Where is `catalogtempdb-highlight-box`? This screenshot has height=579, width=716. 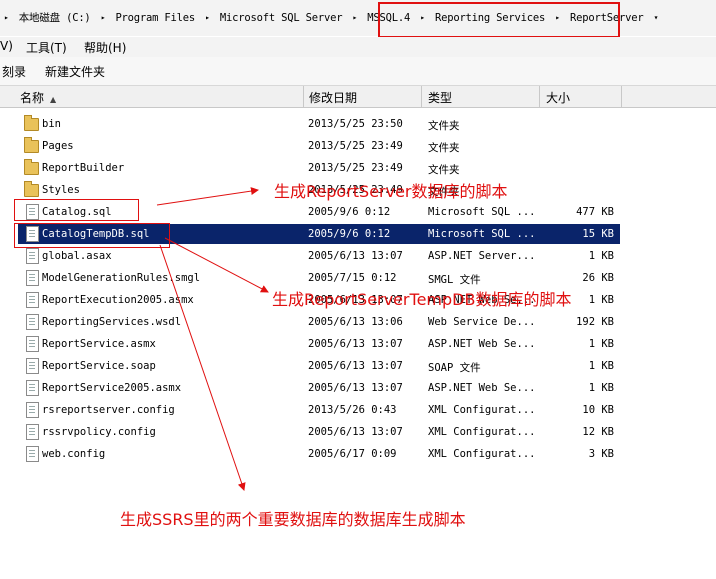 catalogtempdb-highlight-box is located at coordinates (92, 235).